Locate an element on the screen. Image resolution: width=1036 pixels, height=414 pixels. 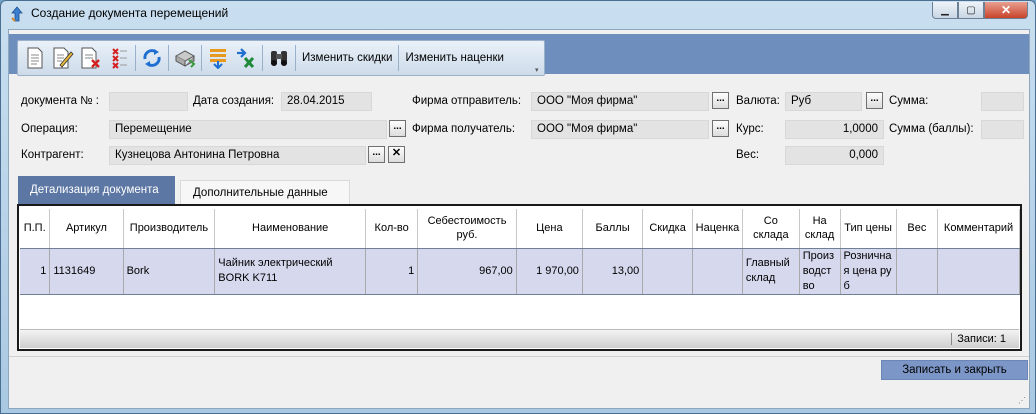
rate-field: 1,0000 is located at coordinates (834, 129).